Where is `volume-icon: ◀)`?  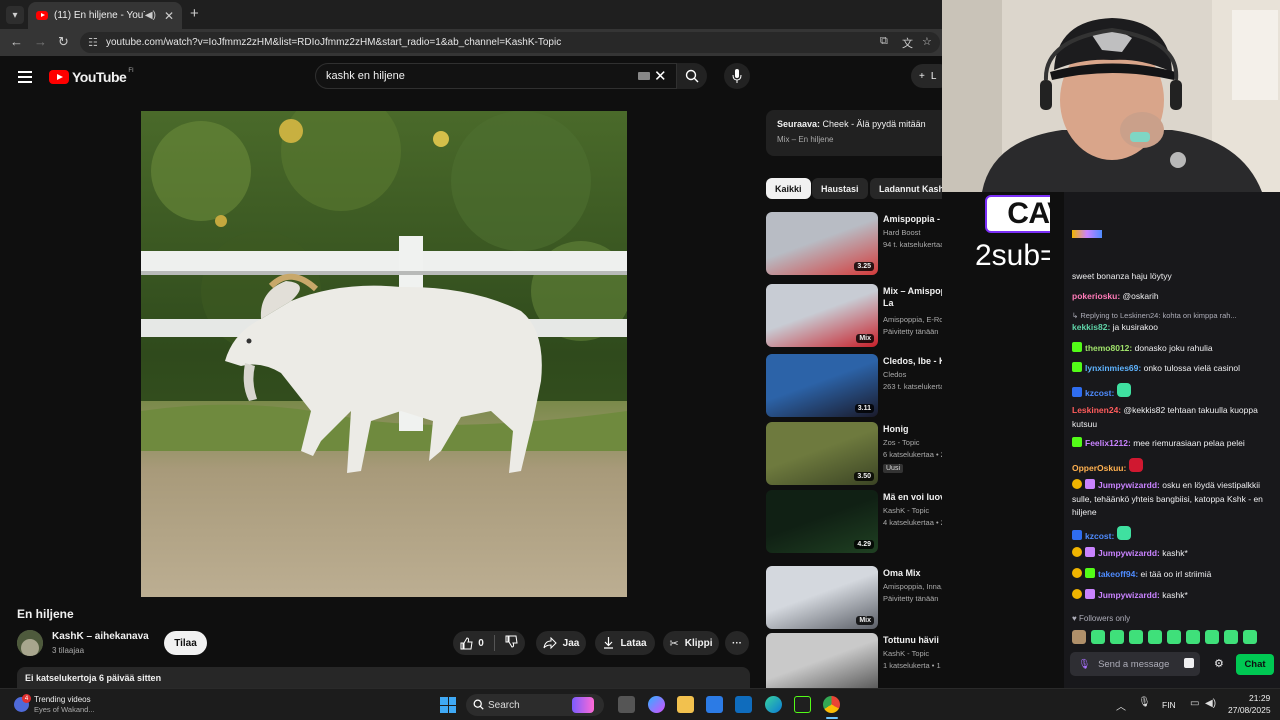
volume-icon: ◀) is located at coordinates (1210, 703).